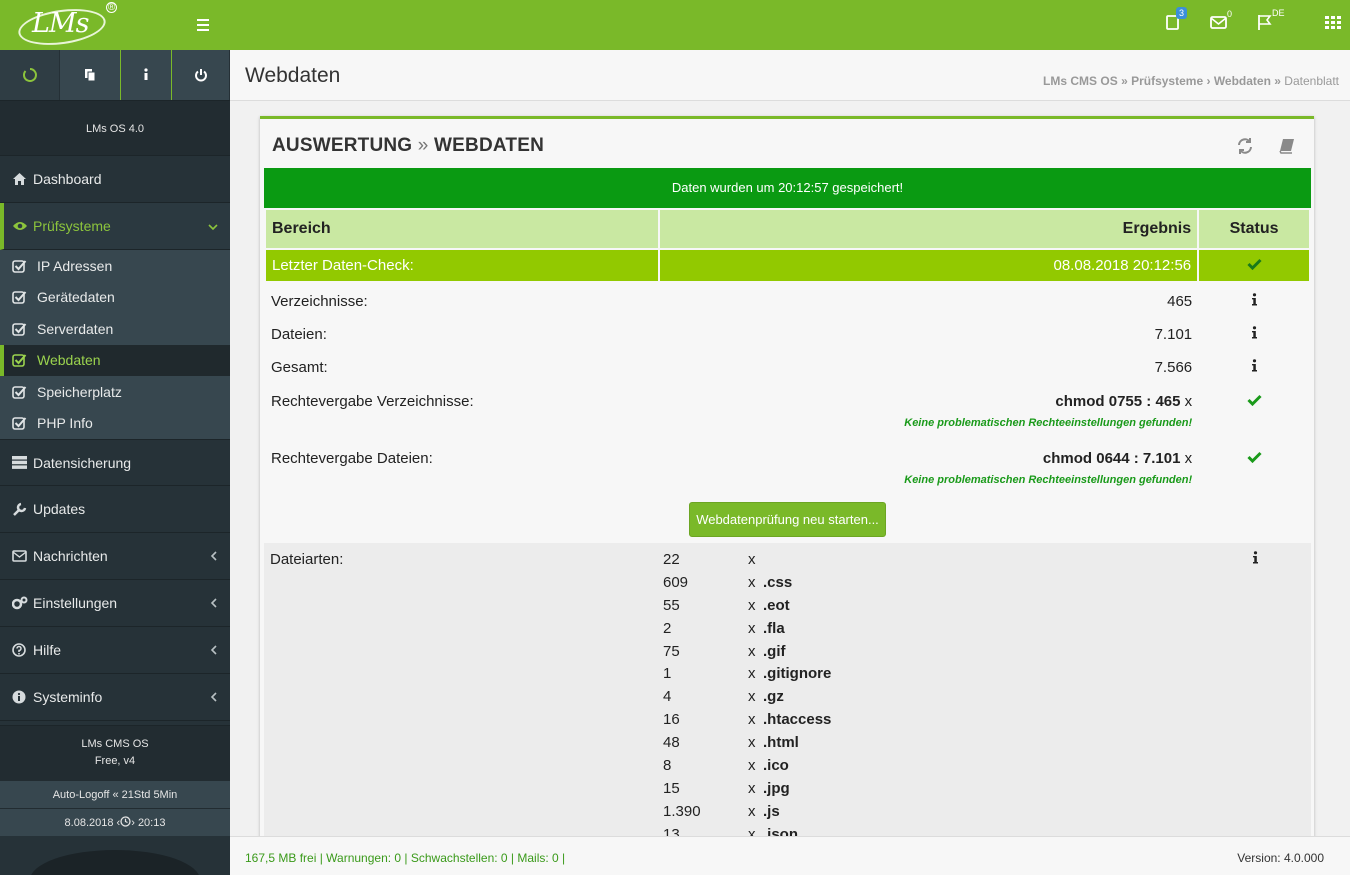 The image size is (1350, 875). What do you see at coordinates (787, 188) in the screenshot?
I see `save-alert: Daten wurden um 20:12:57 gespeichert!` at bounding box center [787, 188].